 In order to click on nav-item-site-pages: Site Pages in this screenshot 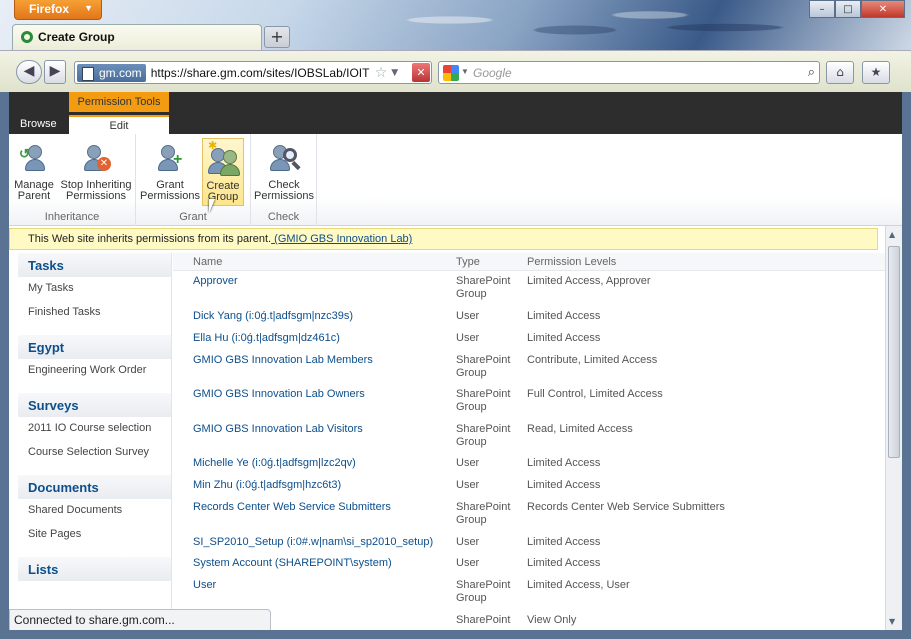, I will do `click(94, 535)`.